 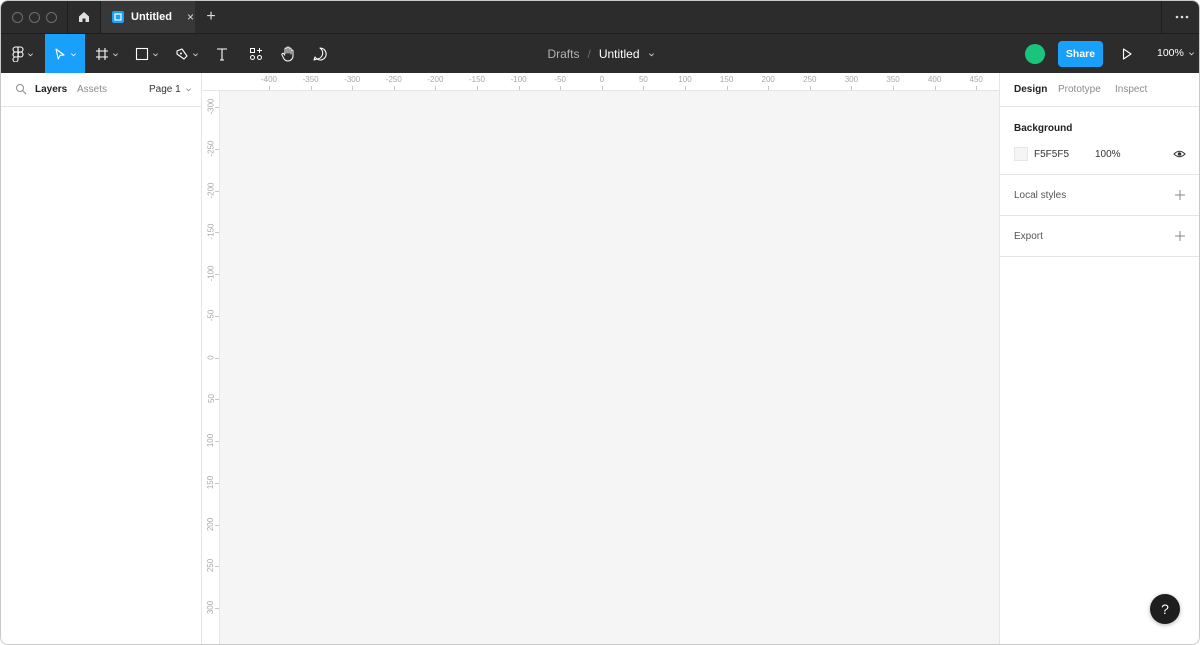 I want to click on layers-panel-header: Layers Assets Page 1, so click(x=101, y=90).